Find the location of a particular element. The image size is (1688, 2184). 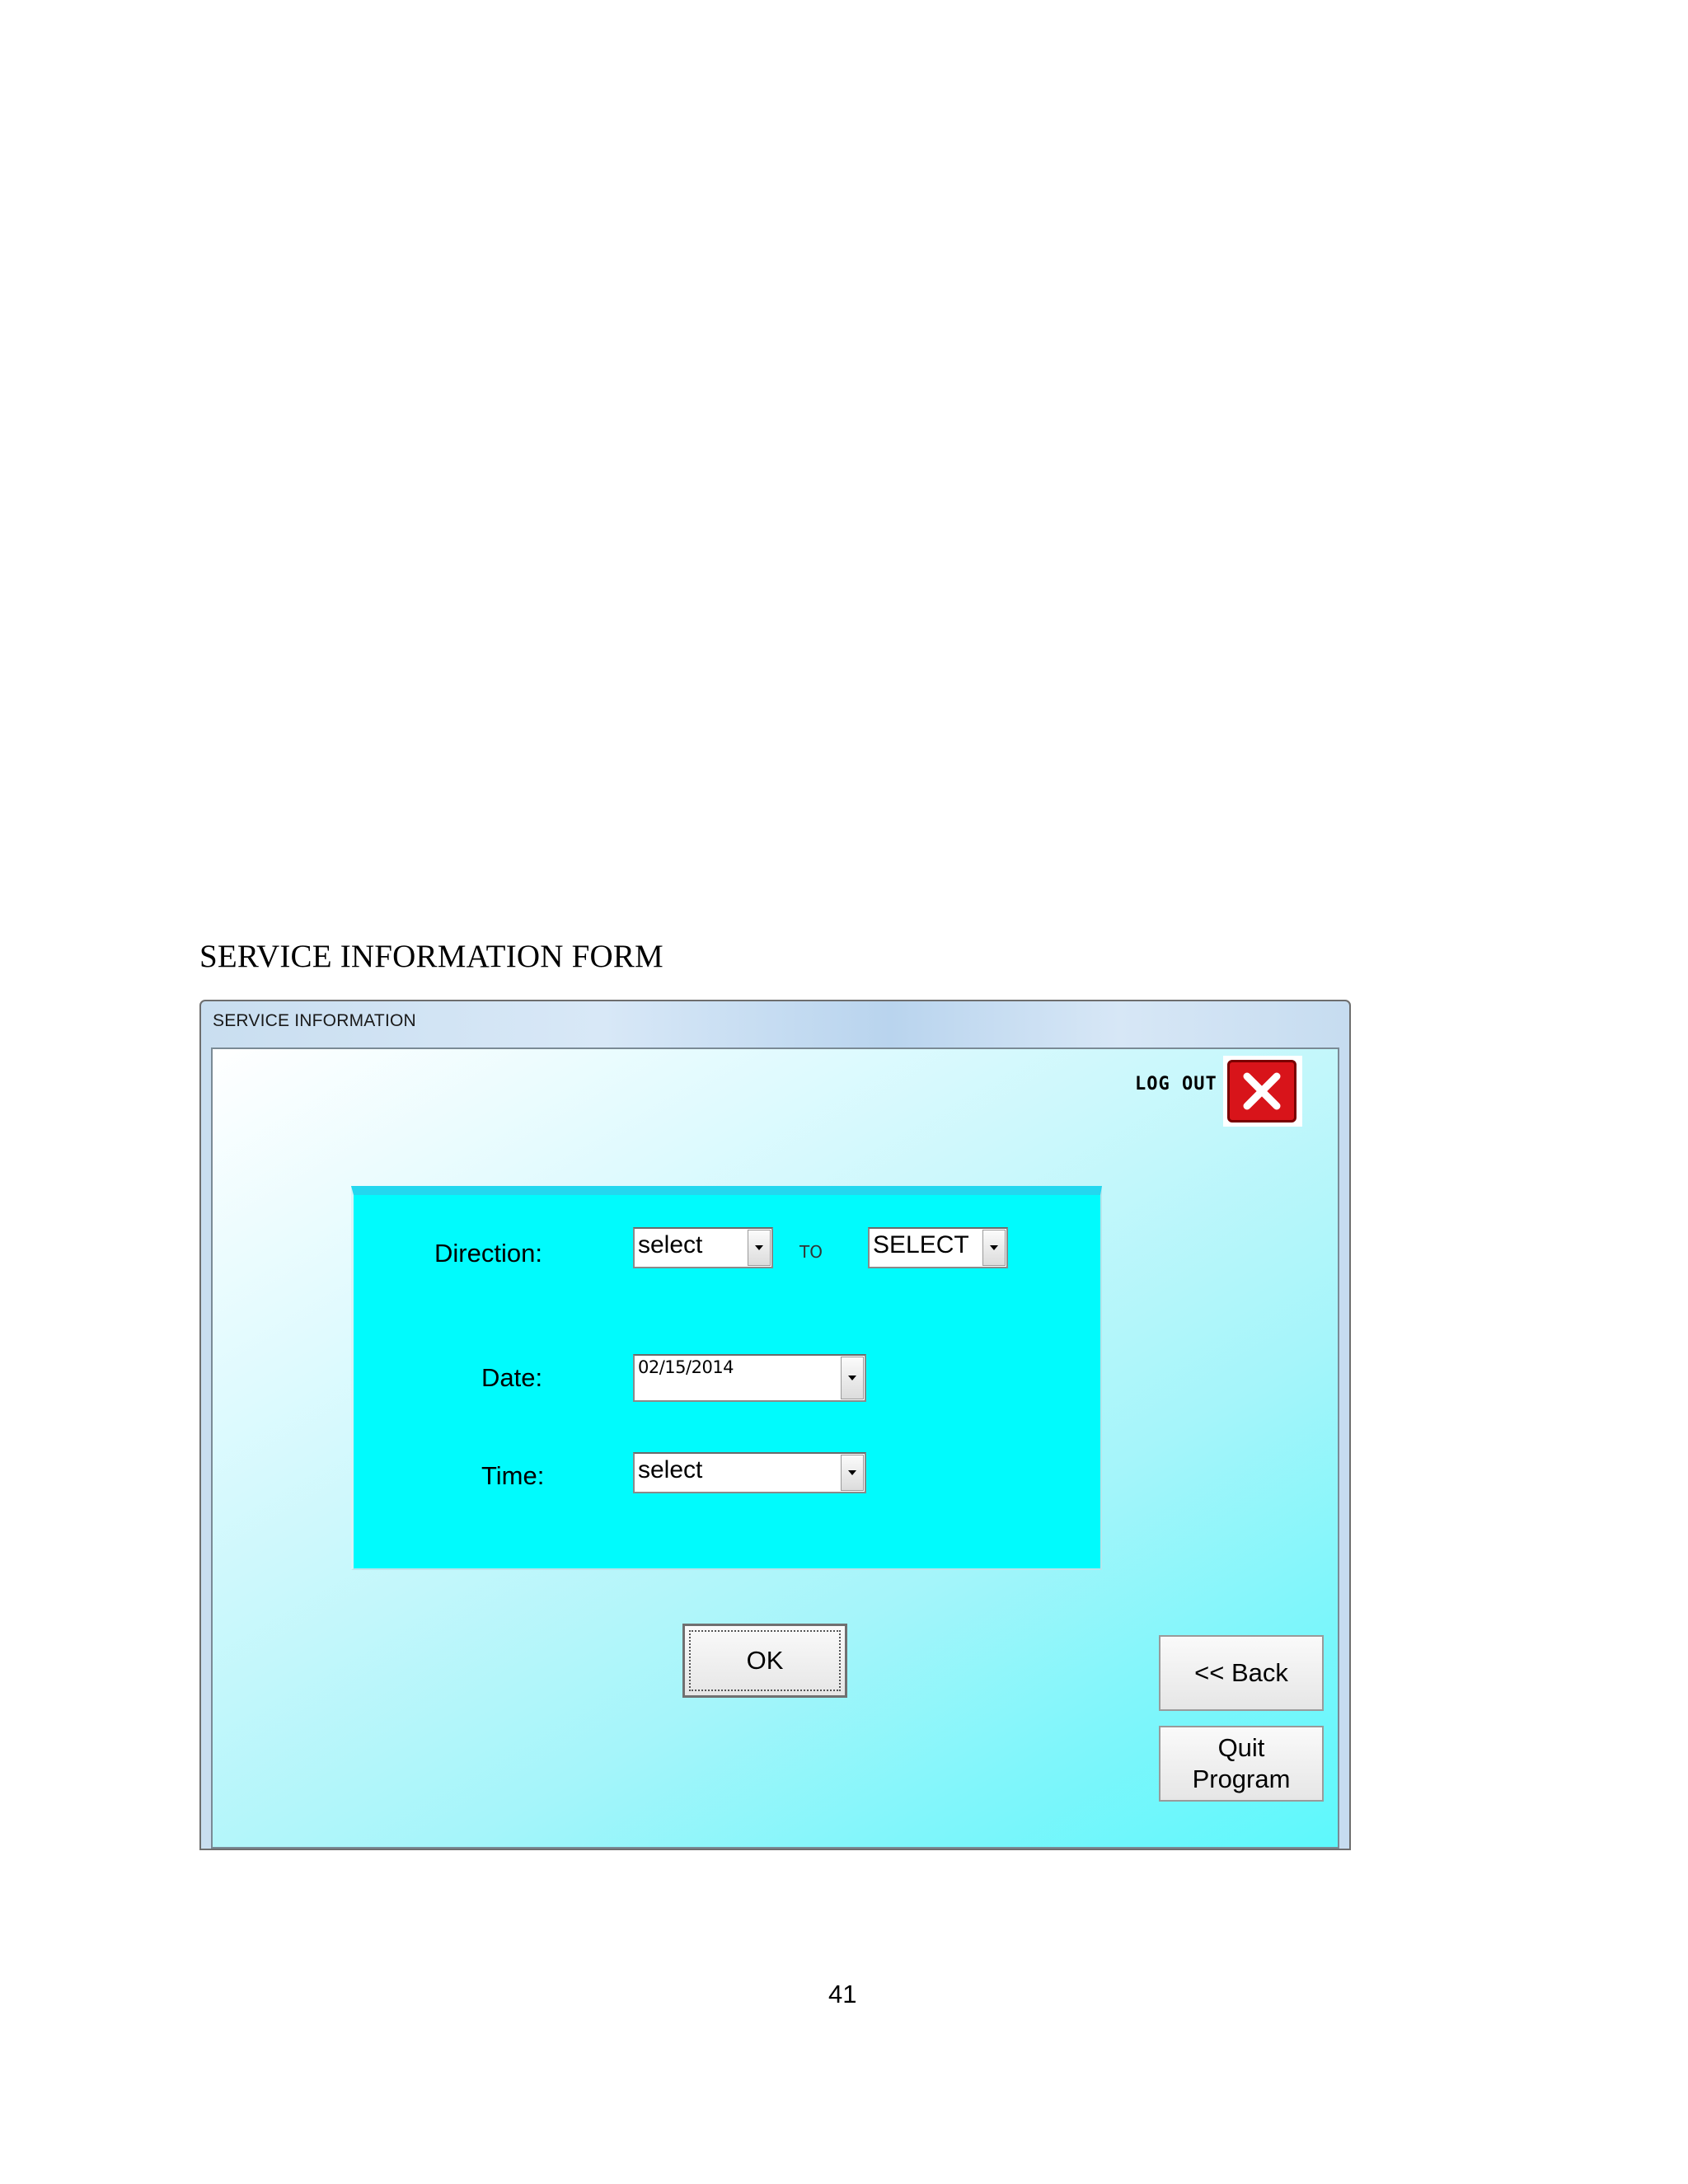

quit-button-label-line1: Quit is located at coordinates (1241, 1747).